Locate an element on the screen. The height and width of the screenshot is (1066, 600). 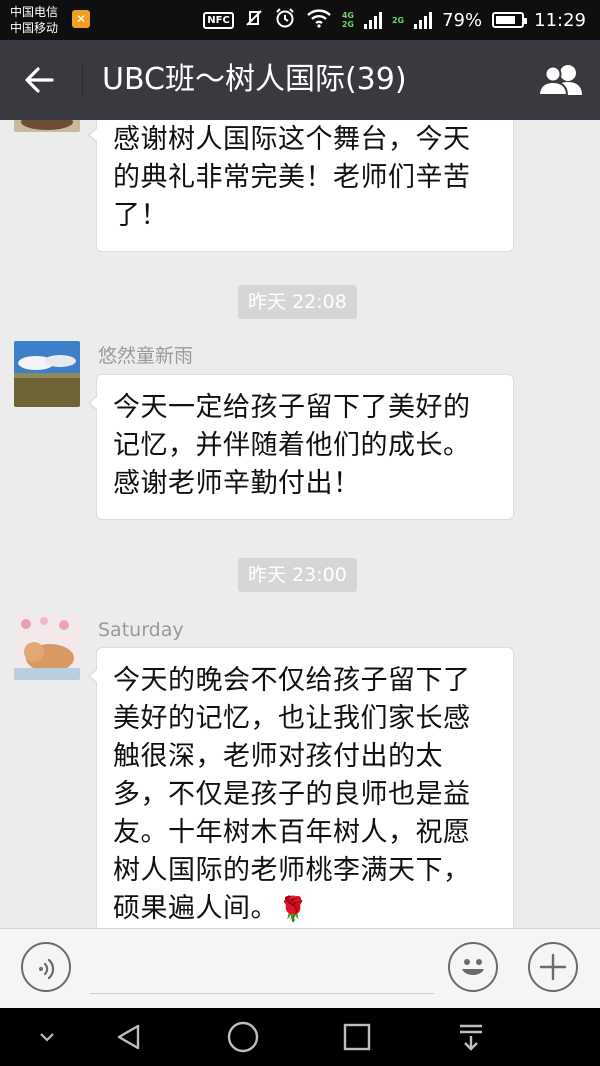
chat-title: UBC班～树人国际(39) is located at coordinates (254, 79).